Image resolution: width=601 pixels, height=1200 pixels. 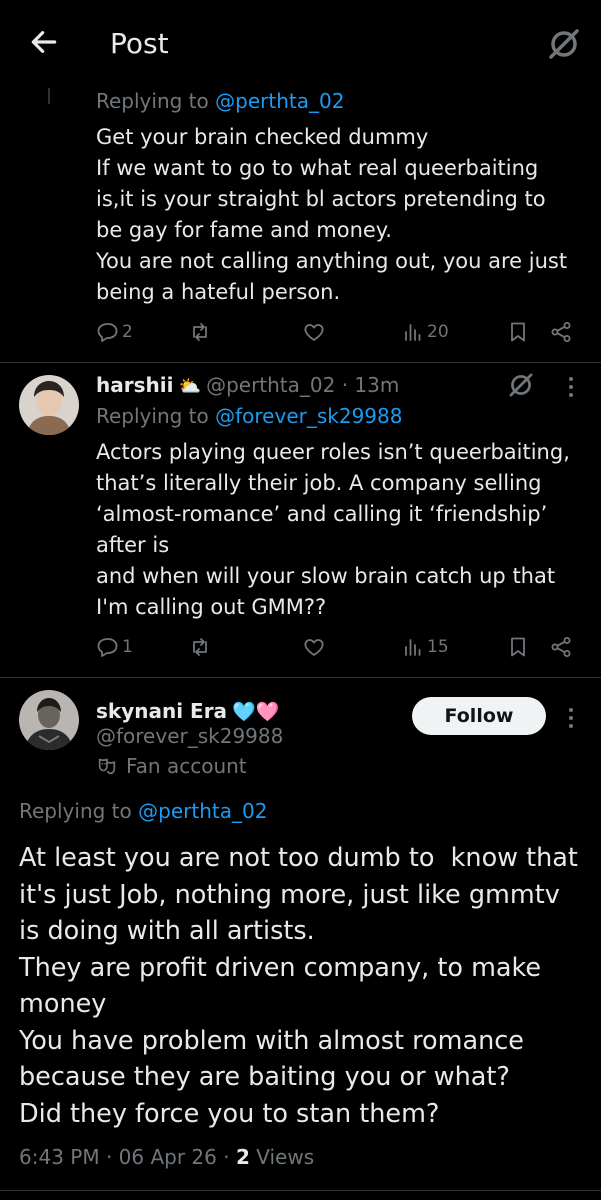 I want to click on handle-and-time: @perthta_02 · 13m, so click(x=303, y=385).